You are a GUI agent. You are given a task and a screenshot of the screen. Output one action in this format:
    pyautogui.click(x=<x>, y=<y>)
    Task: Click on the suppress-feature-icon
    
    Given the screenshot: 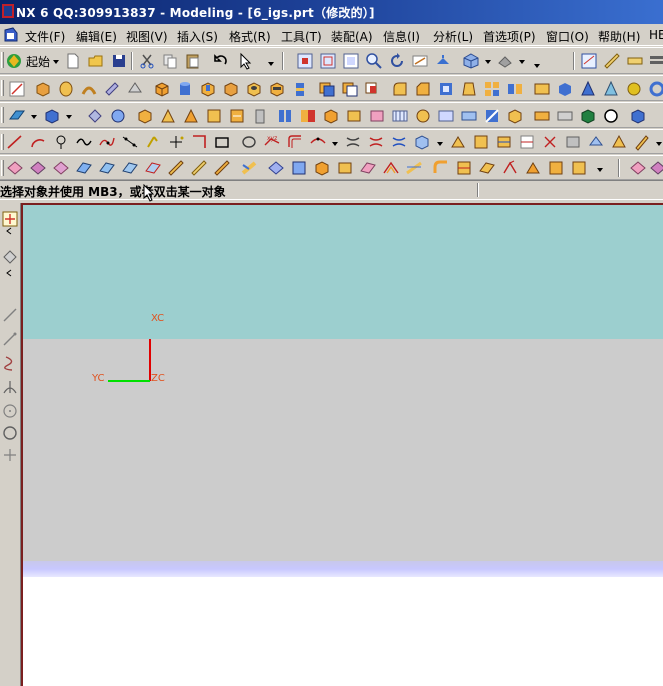 What is the action you would take?
    pyautogui.click(x=191, y=116)
    